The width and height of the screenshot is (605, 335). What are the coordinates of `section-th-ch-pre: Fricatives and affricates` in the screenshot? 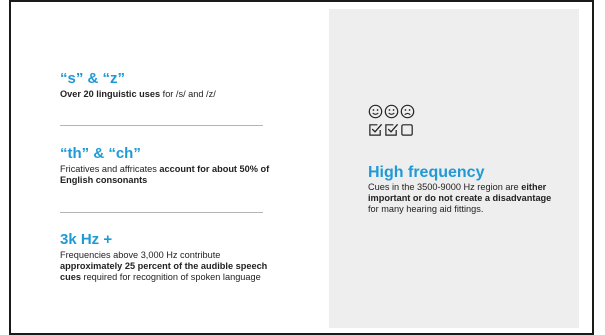 It's located at (110, 169).